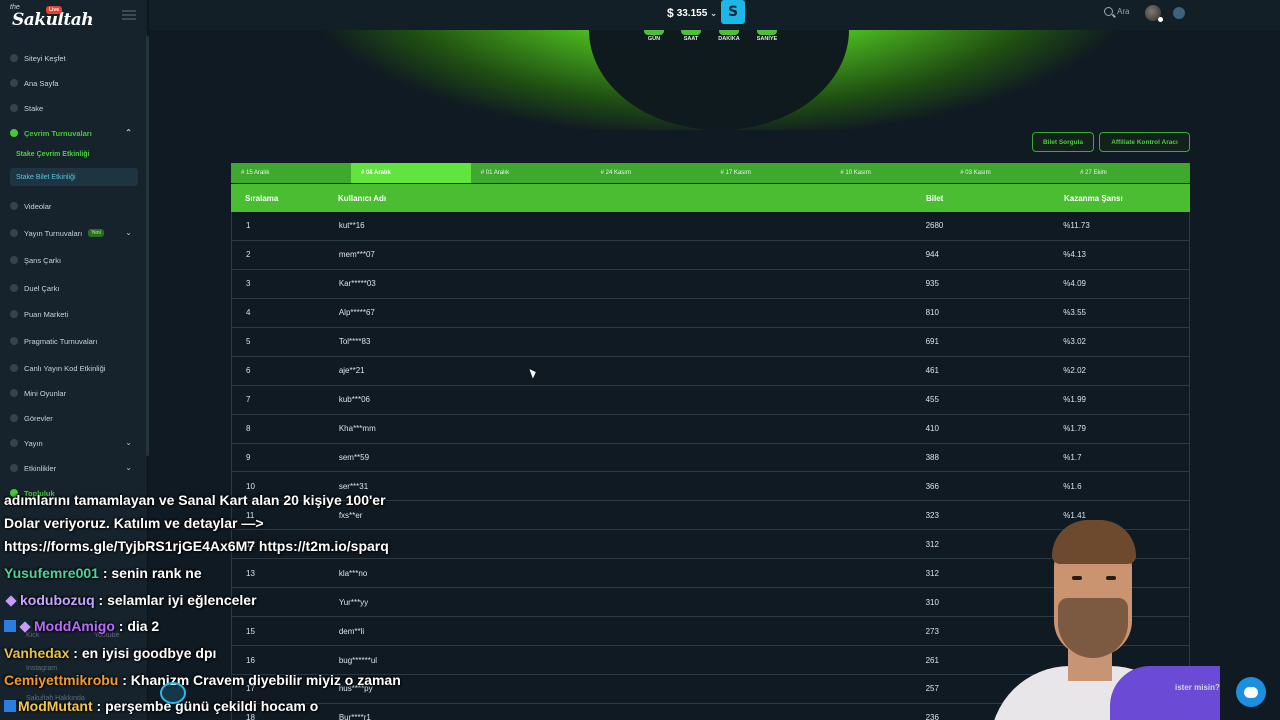  Describe the element at coordinates (41, 668) in the screenshot. I see `instagram-link: Instagram` at that location.